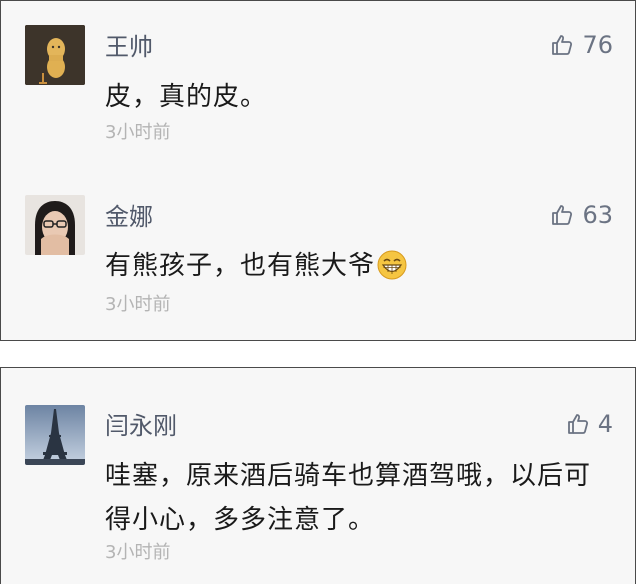 Image resolution: width=638 pixels, height=584 pixels. I want to click on comment-author: 王帅, so click(129, 47).